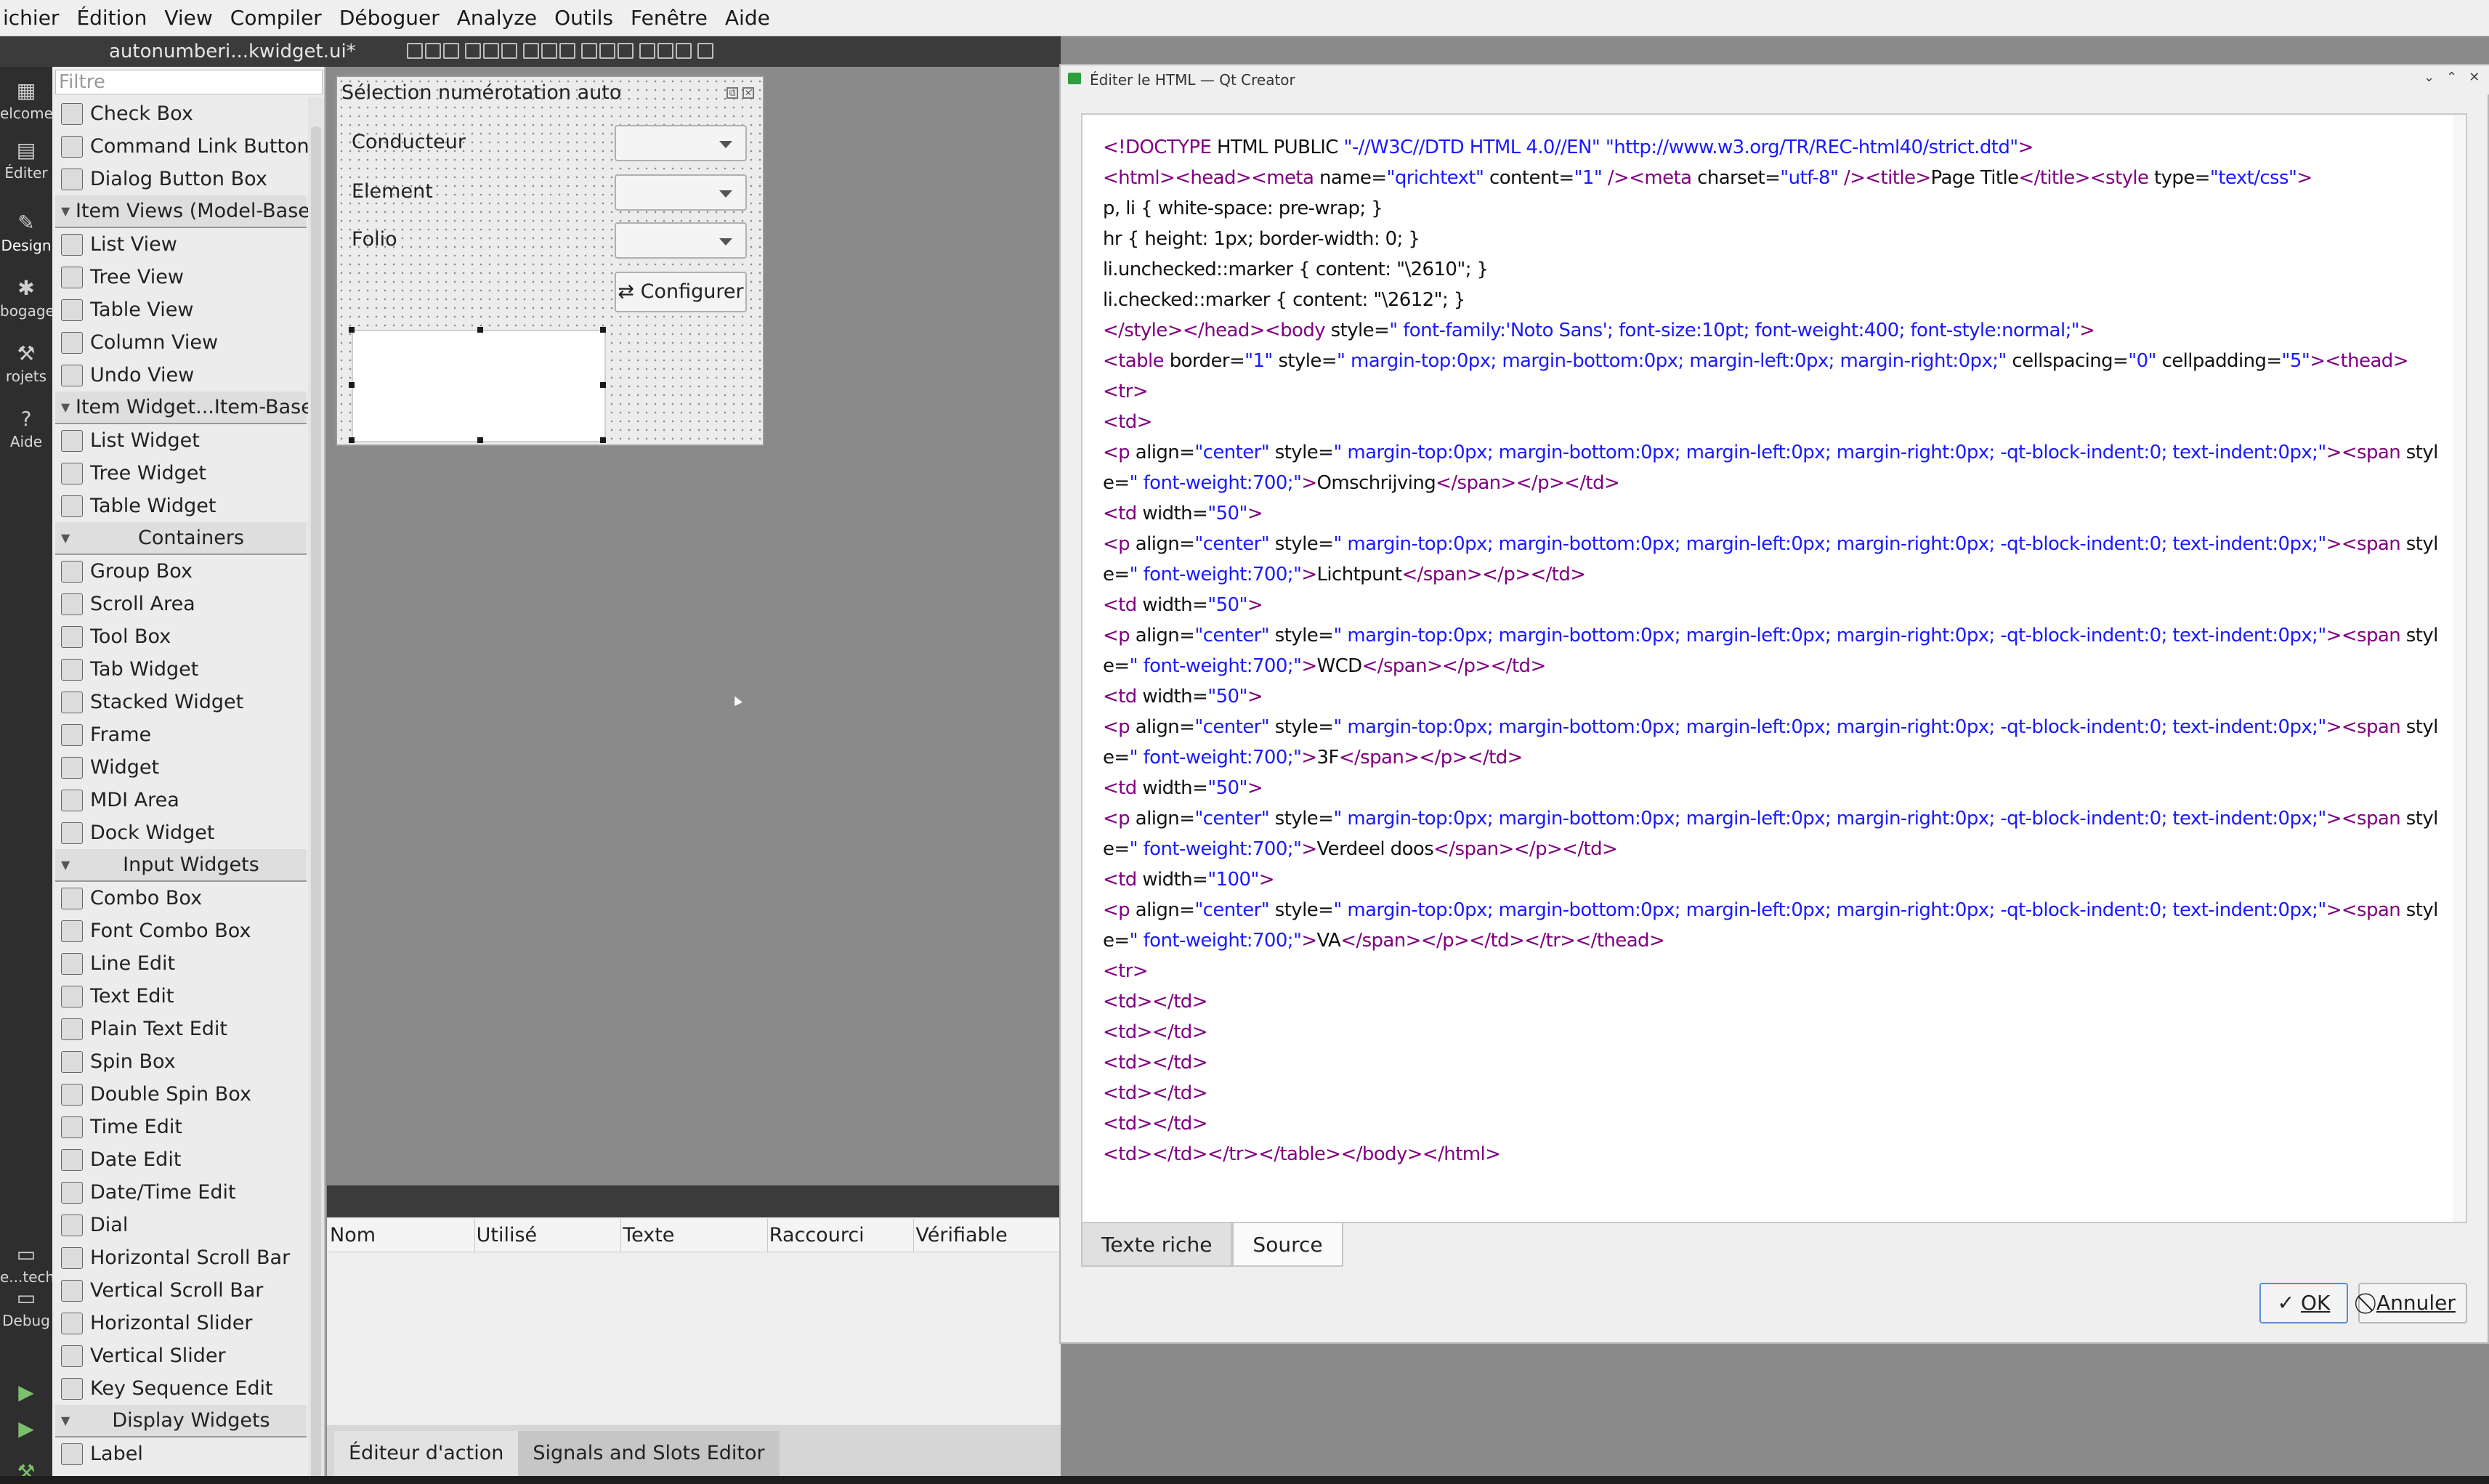  What do you see at coordinates (694, 1338) in the screenshot?
I see `action-table-body` at bounding box center [694, 1338].